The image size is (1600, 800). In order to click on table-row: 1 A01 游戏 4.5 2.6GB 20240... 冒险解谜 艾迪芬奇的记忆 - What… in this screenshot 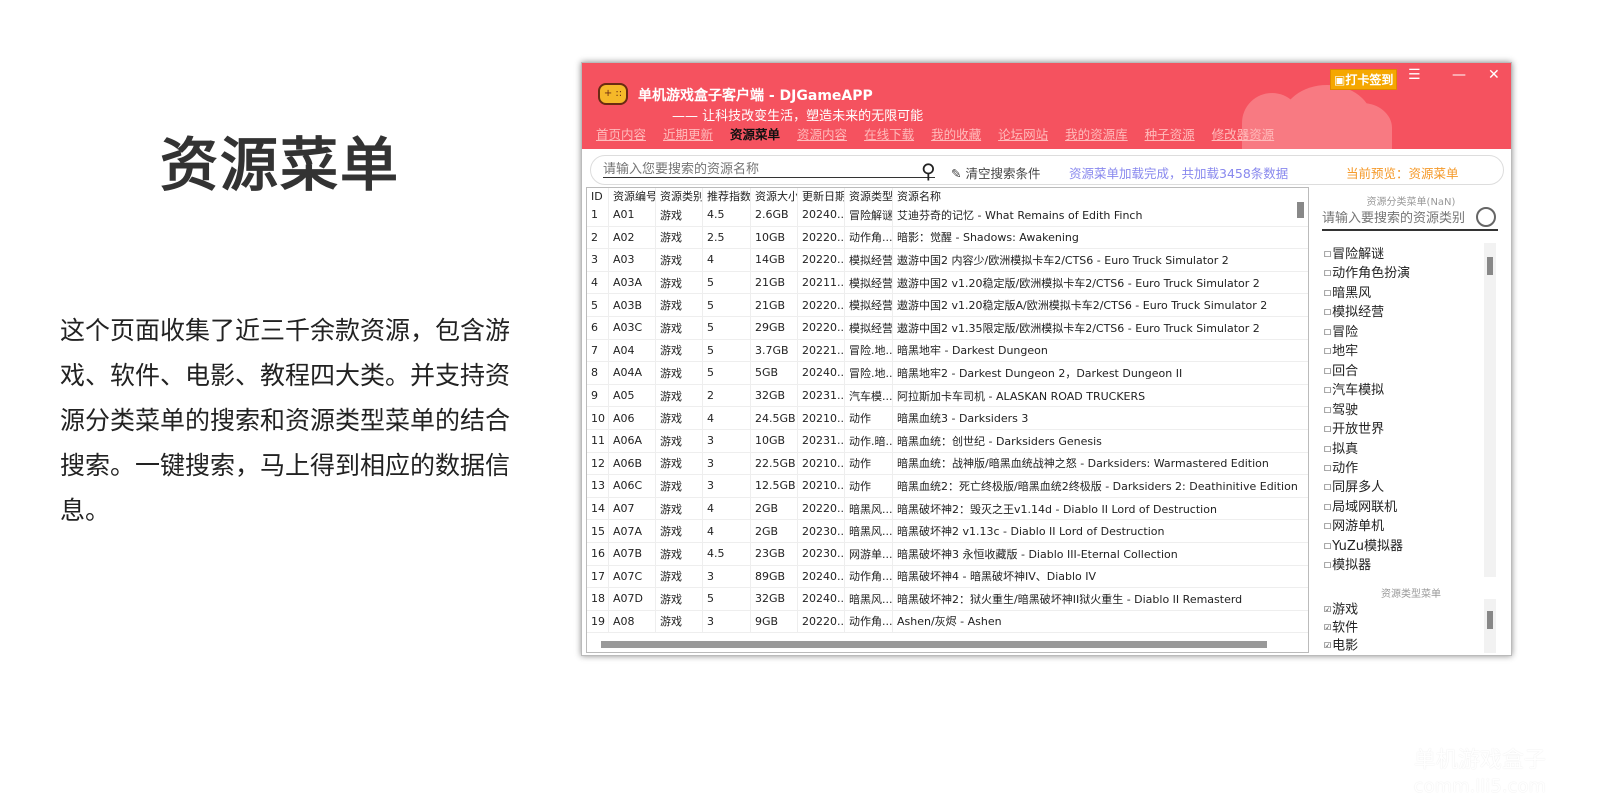, I will do `click(947, 215)`.